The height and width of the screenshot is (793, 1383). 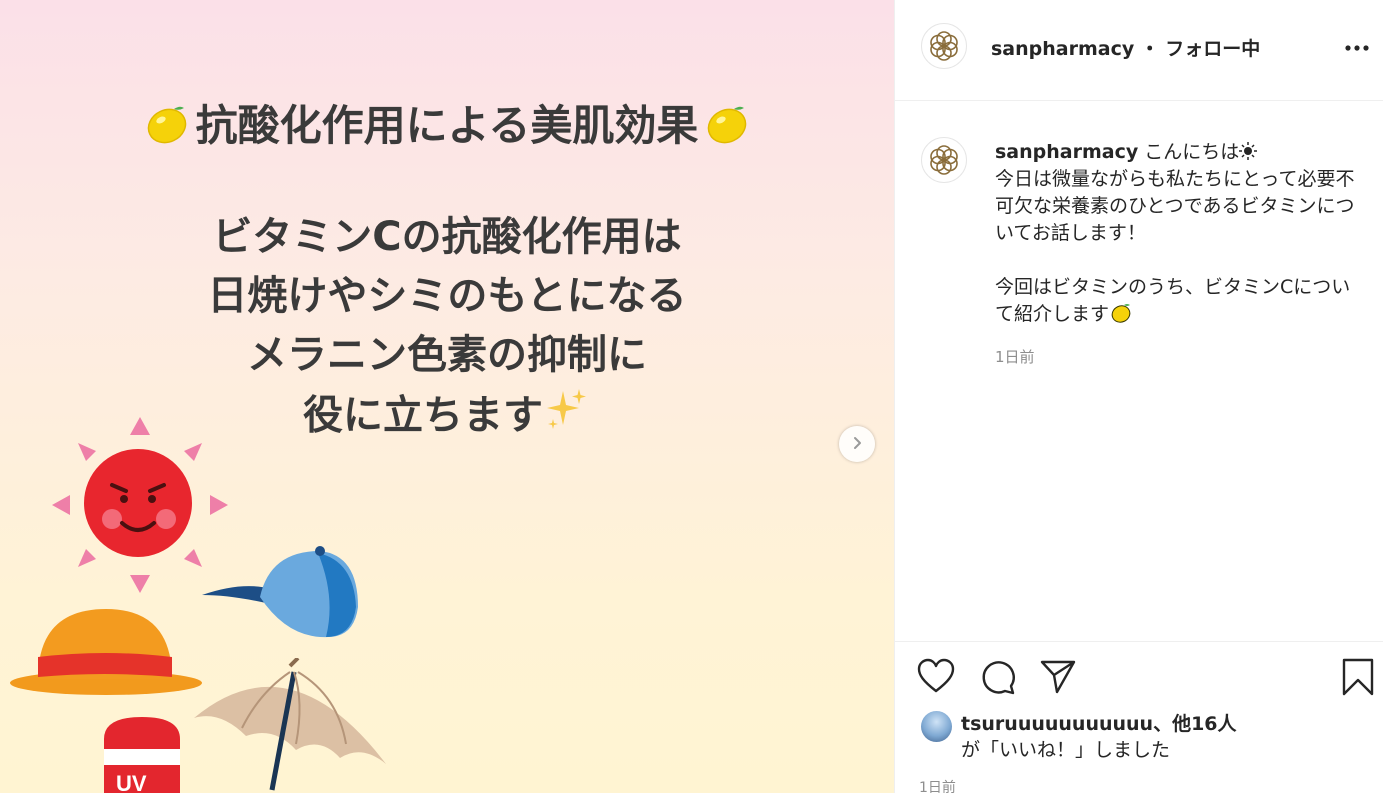 What do you see at coordinates (280, 592) in the screenshot?
I see `cap-illustration` at bounding box center [280, 592].